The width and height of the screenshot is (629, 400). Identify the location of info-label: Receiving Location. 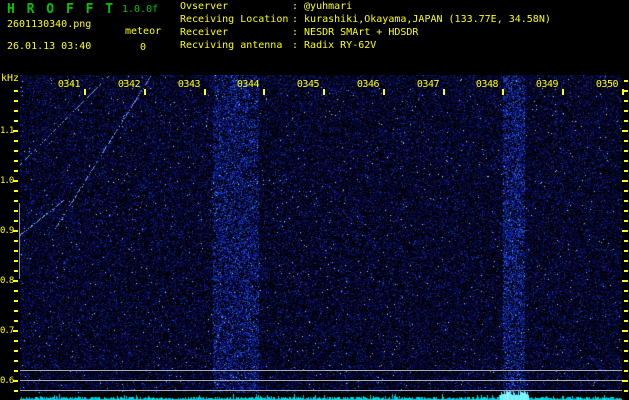
(234, 19).